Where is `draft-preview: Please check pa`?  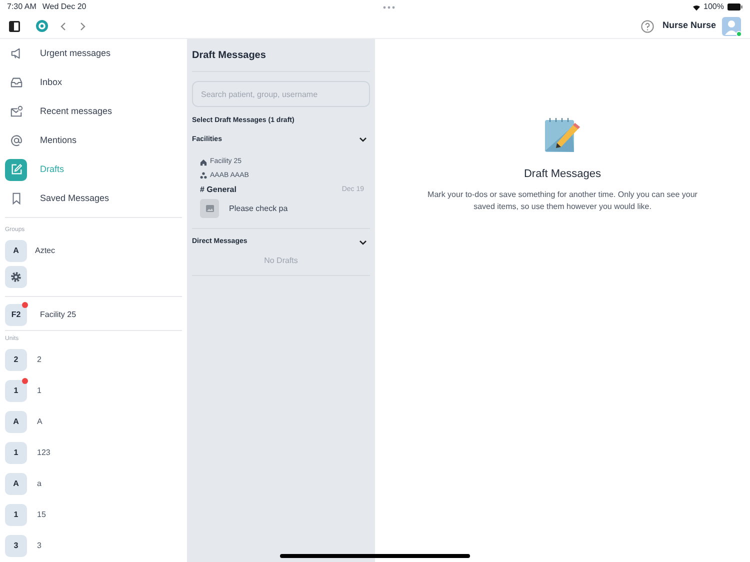 draft-preview: Please check pa is located at coordinates (258, 208).